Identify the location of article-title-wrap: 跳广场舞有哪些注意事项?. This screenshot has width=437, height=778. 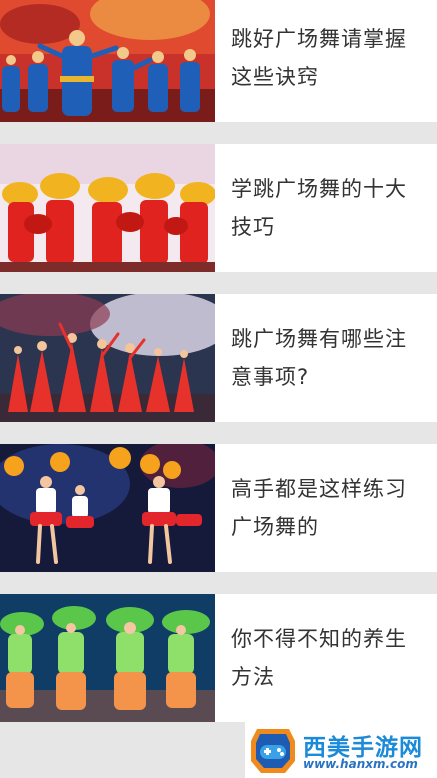
(326, 358).